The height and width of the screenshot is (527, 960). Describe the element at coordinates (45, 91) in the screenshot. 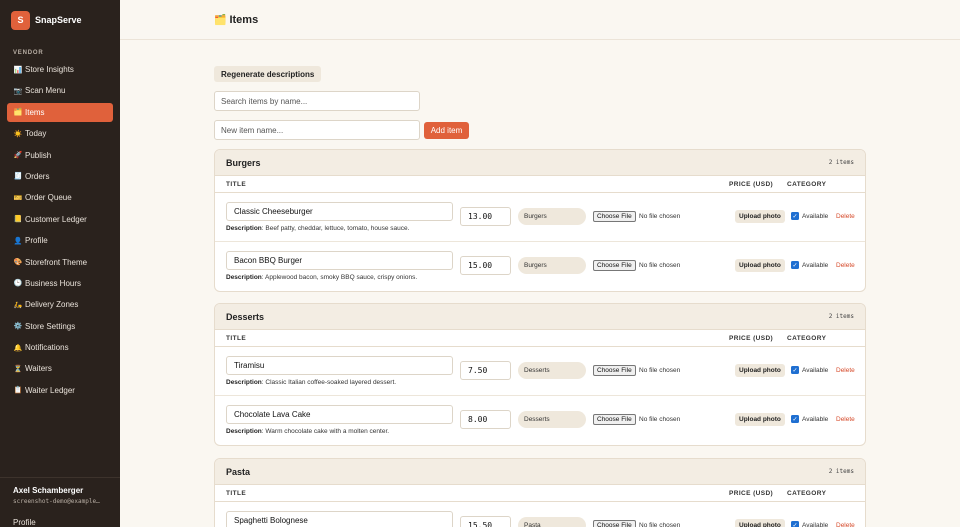

I see `sidebar-item-label: Scan Menu` at that location.